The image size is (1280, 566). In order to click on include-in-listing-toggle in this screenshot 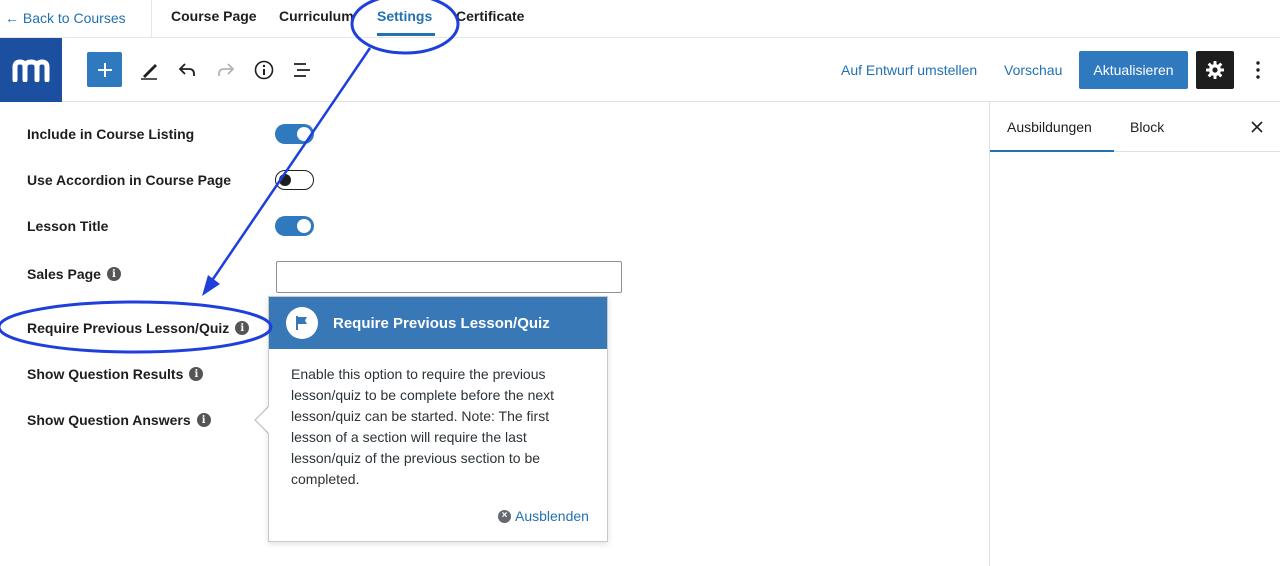, I will do `click(294, 134)`.